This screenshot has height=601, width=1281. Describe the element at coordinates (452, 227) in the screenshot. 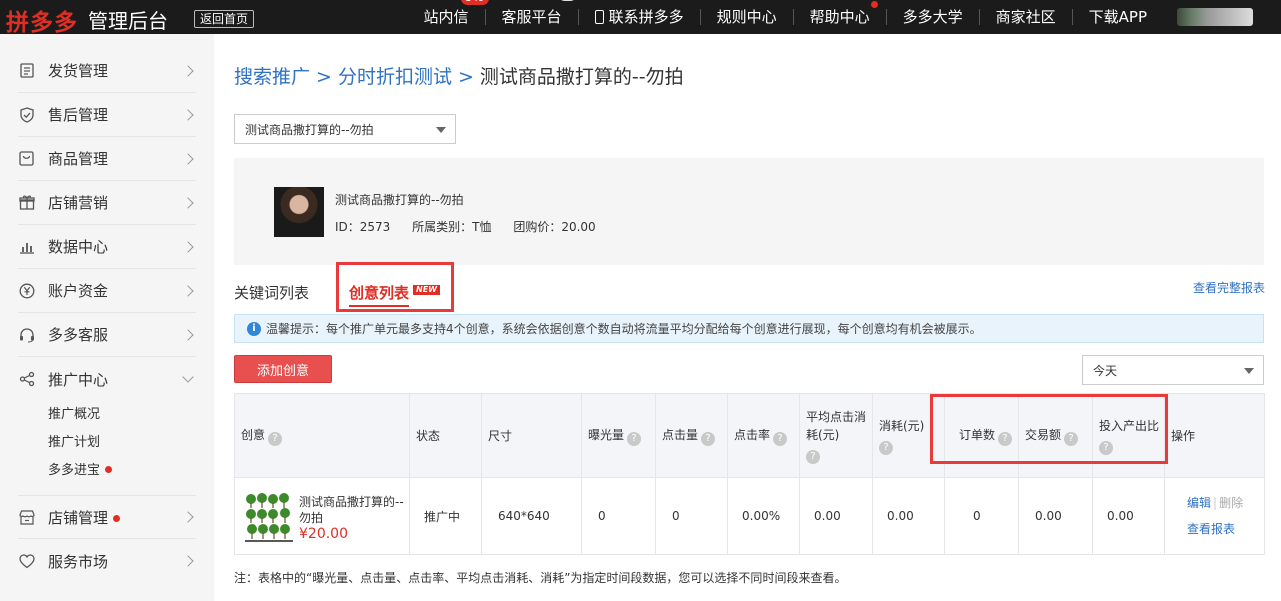

I see `product-category: 所属类别：T恤` at that location.